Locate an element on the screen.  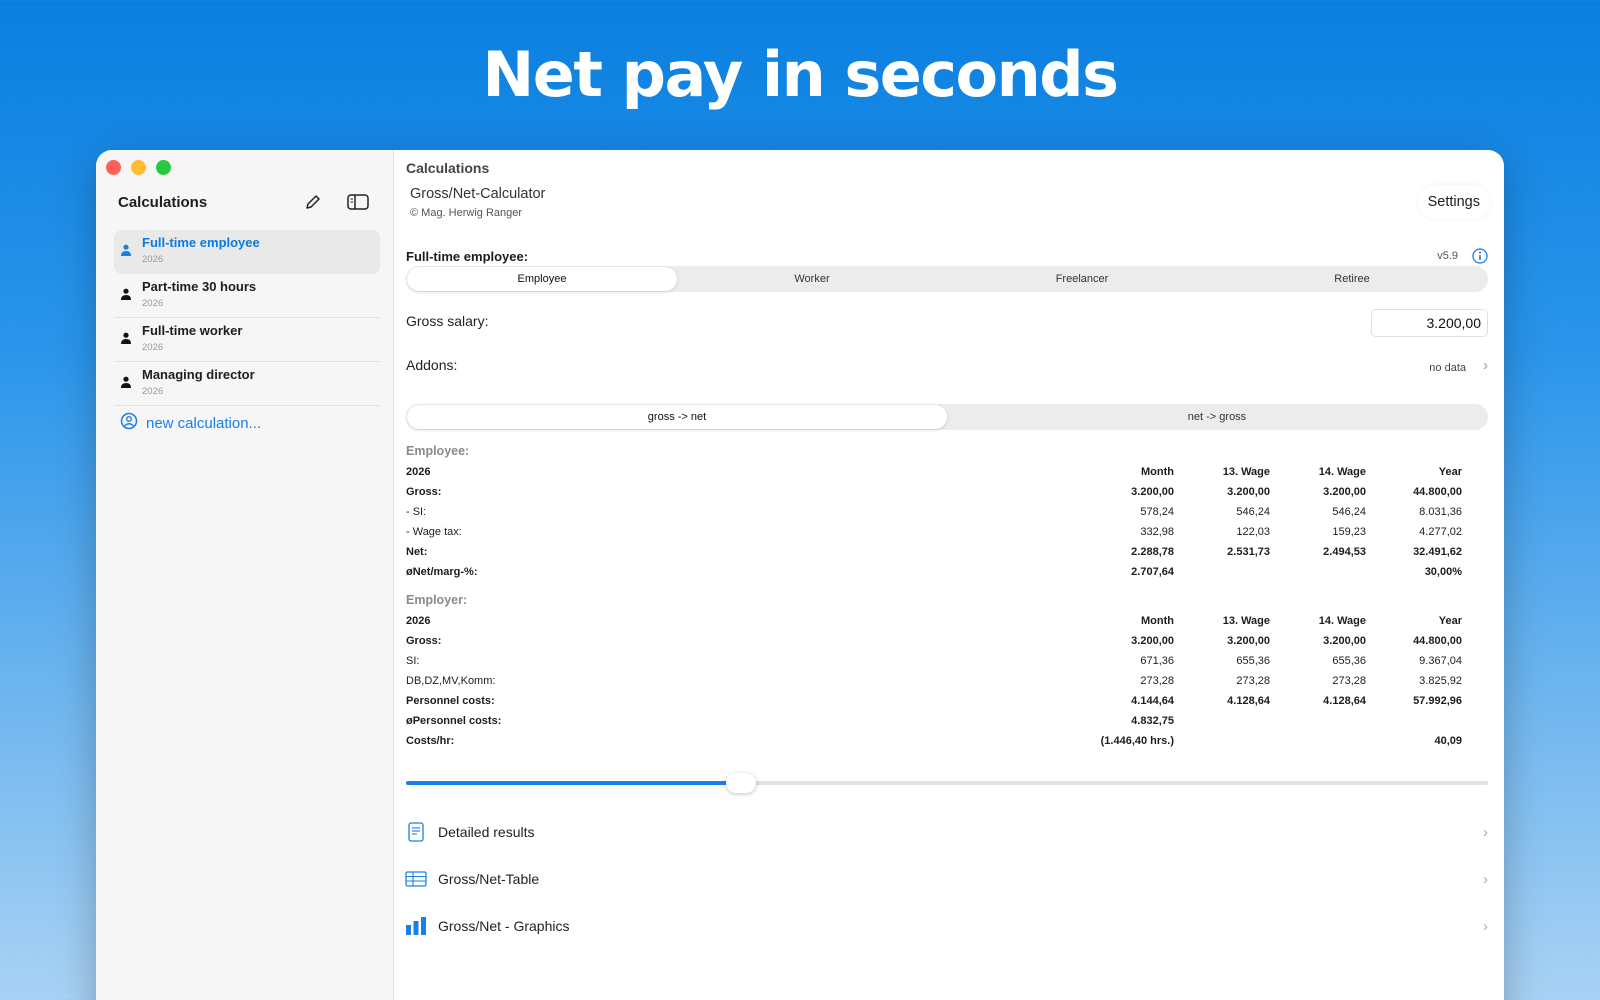
tab-retiree: Retiree is located at coordinates (1352, 279).